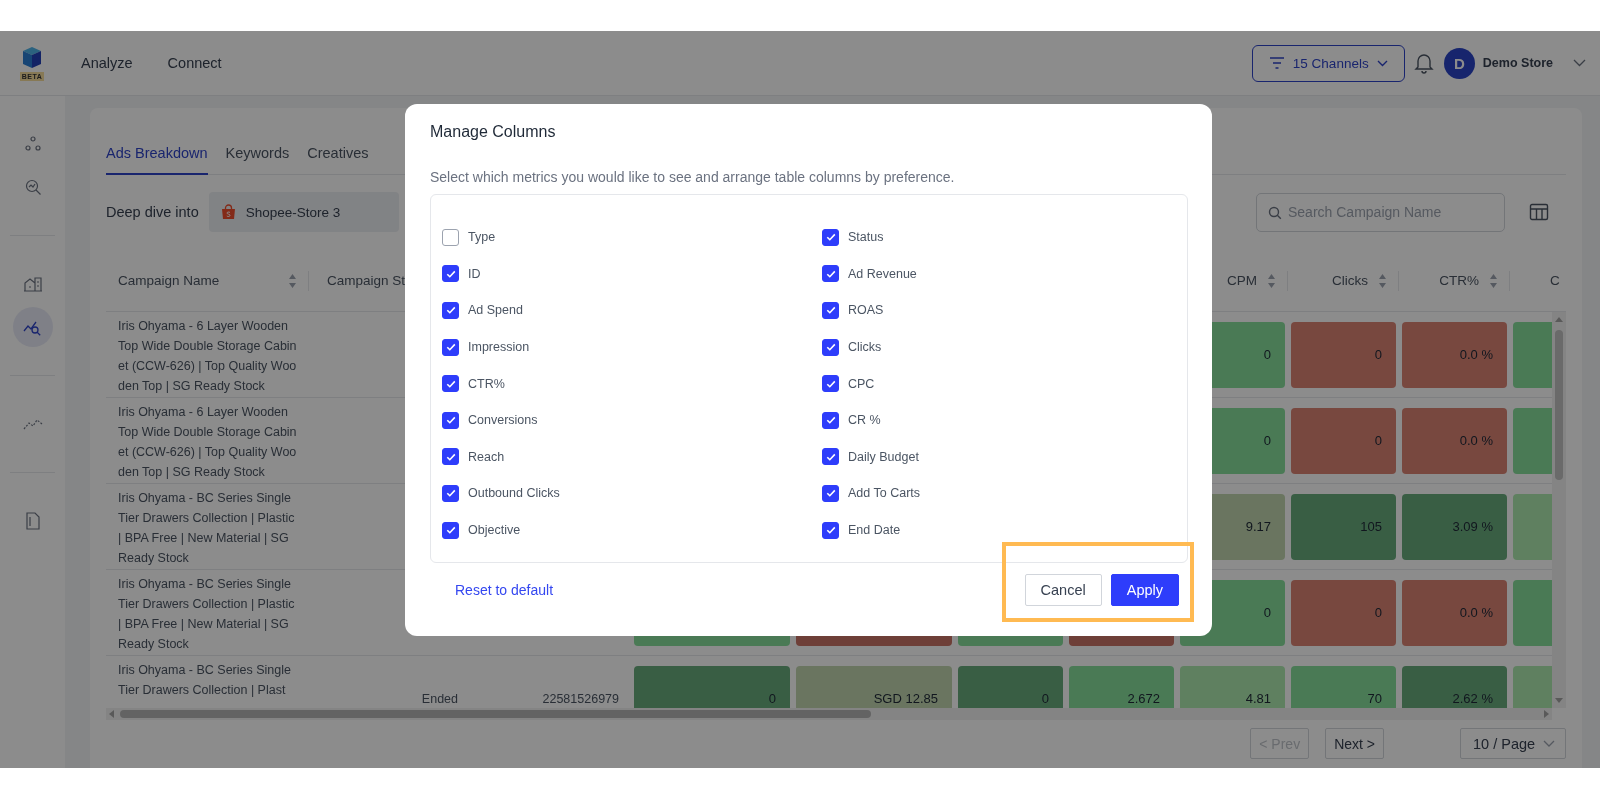  What do you see at coordinates (152, 212) in the screenshot?
I see `filter-label: Deep dive into` at bounding box center [152, 212].